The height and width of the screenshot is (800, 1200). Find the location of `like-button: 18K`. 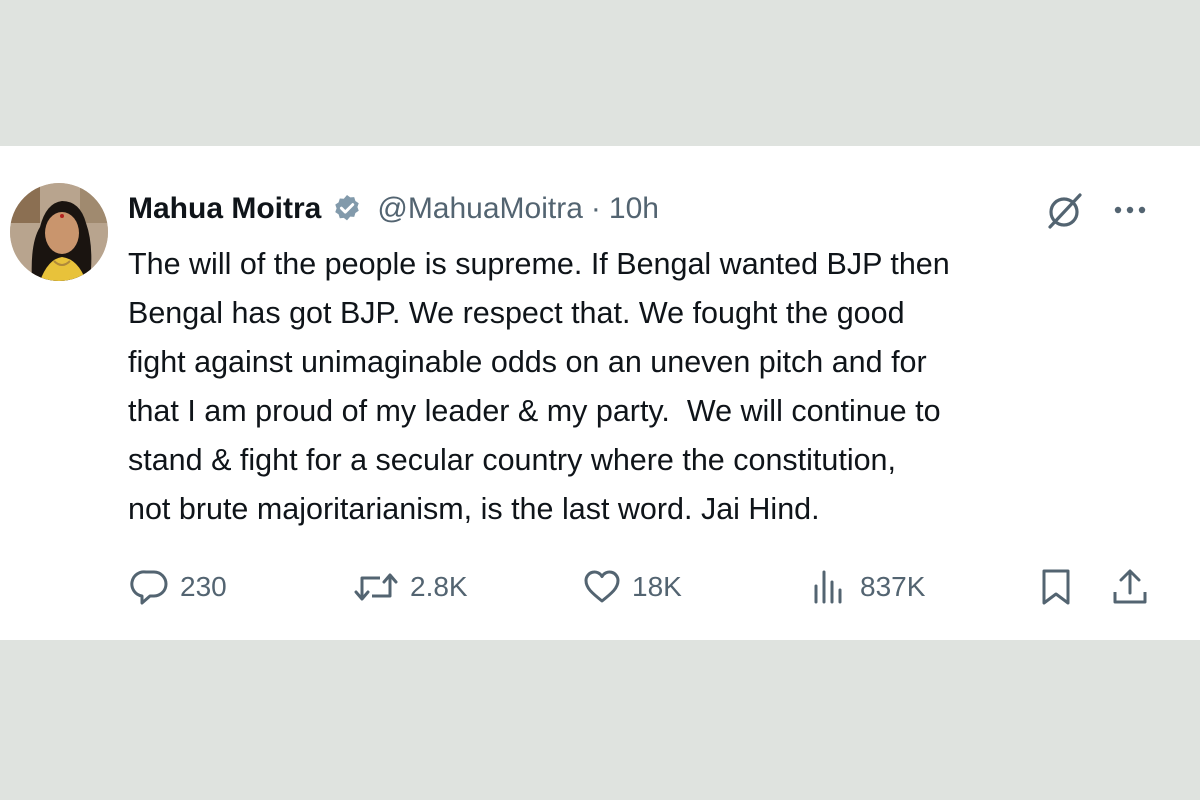

like-button: 18K is located at coordinates (632, 587).